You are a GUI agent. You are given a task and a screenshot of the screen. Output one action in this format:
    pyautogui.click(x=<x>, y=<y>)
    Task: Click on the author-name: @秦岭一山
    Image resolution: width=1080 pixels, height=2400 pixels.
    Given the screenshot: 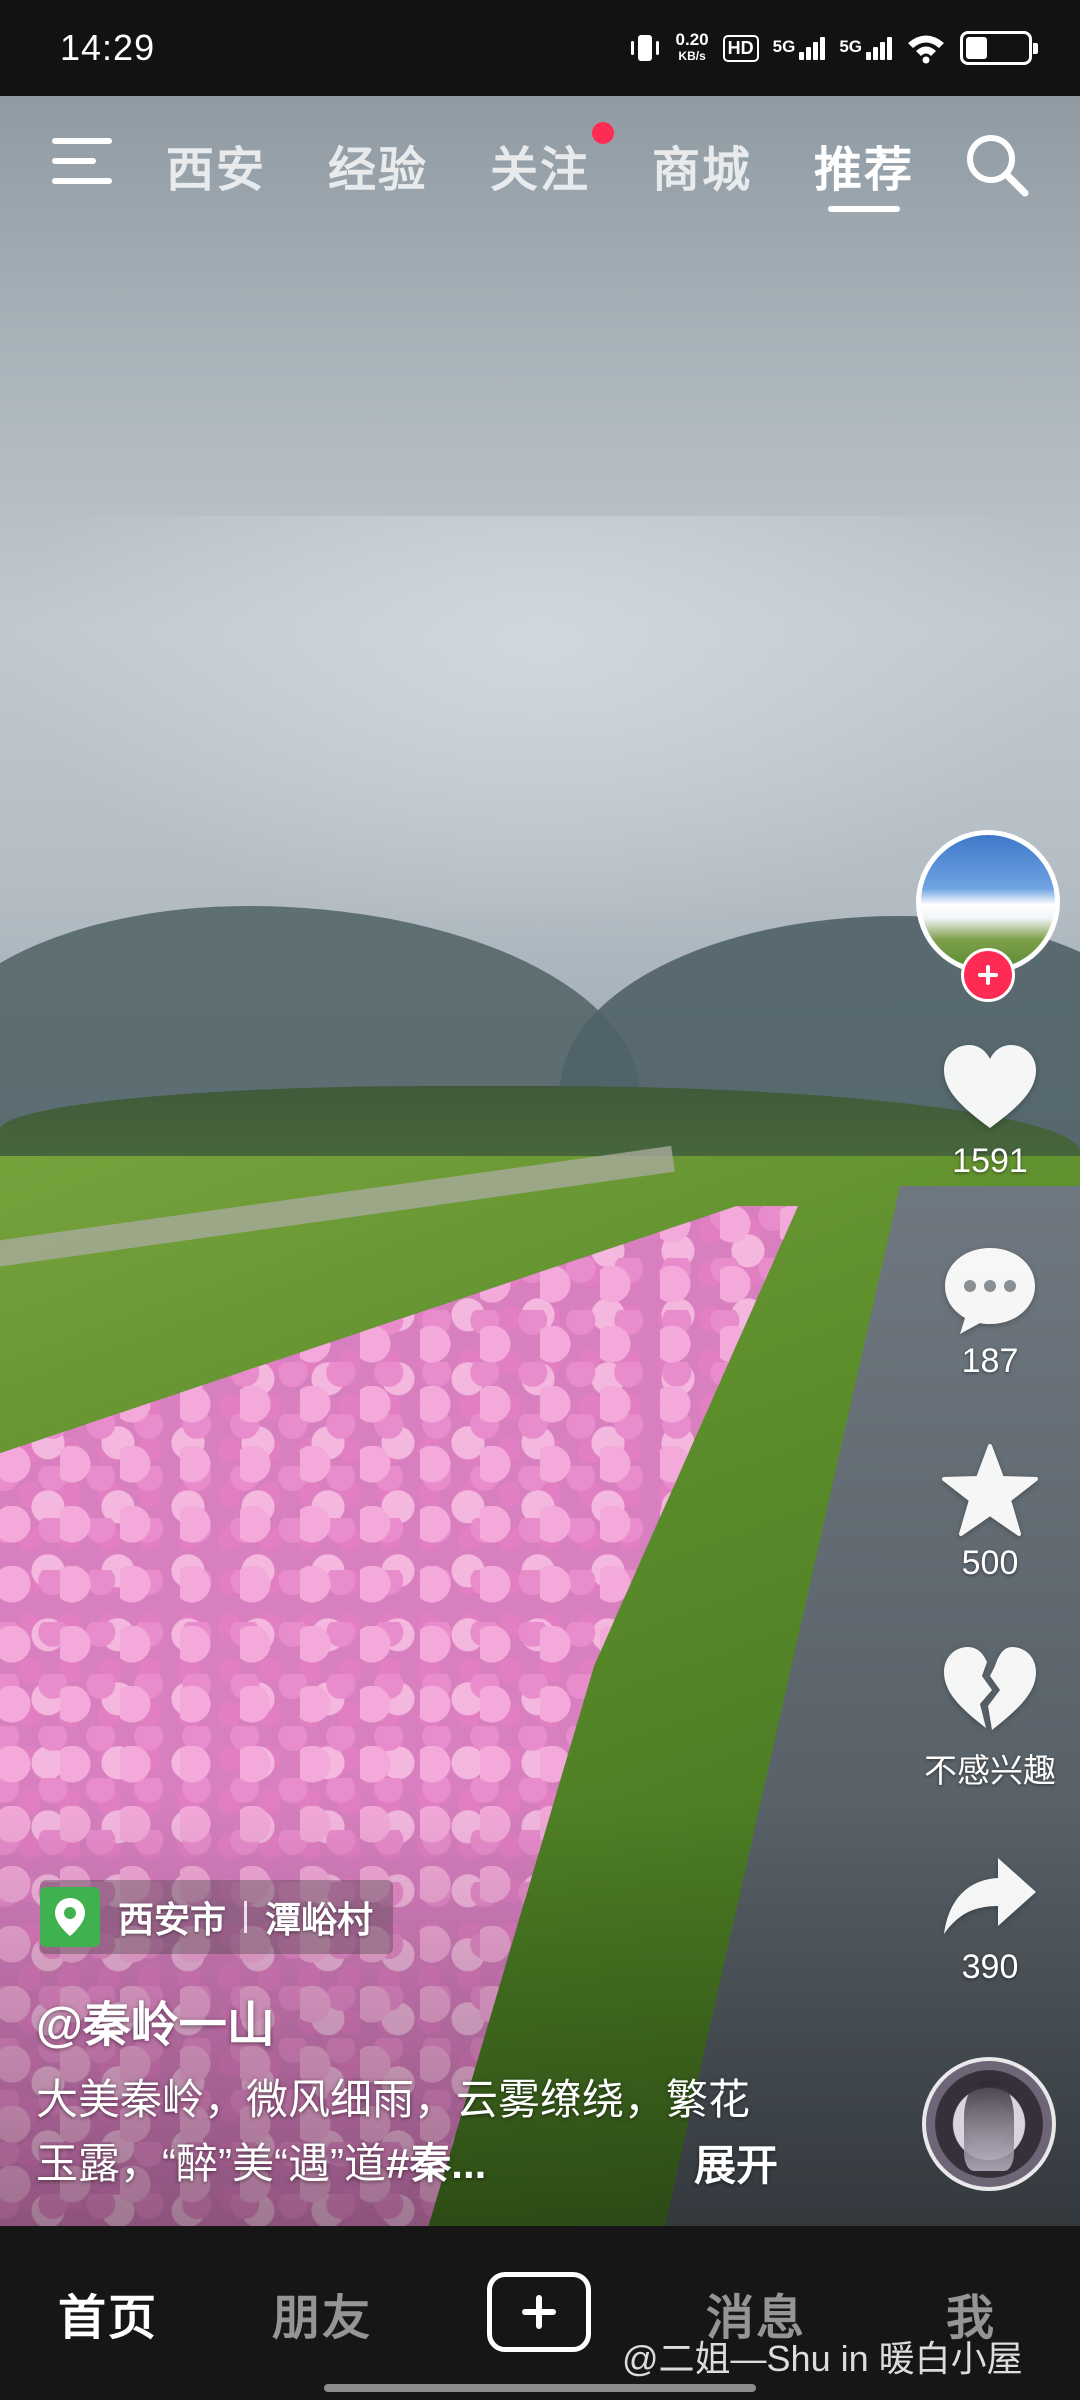 What is the action you would take?
    pyautogui.click(x=155, y=2020)
    